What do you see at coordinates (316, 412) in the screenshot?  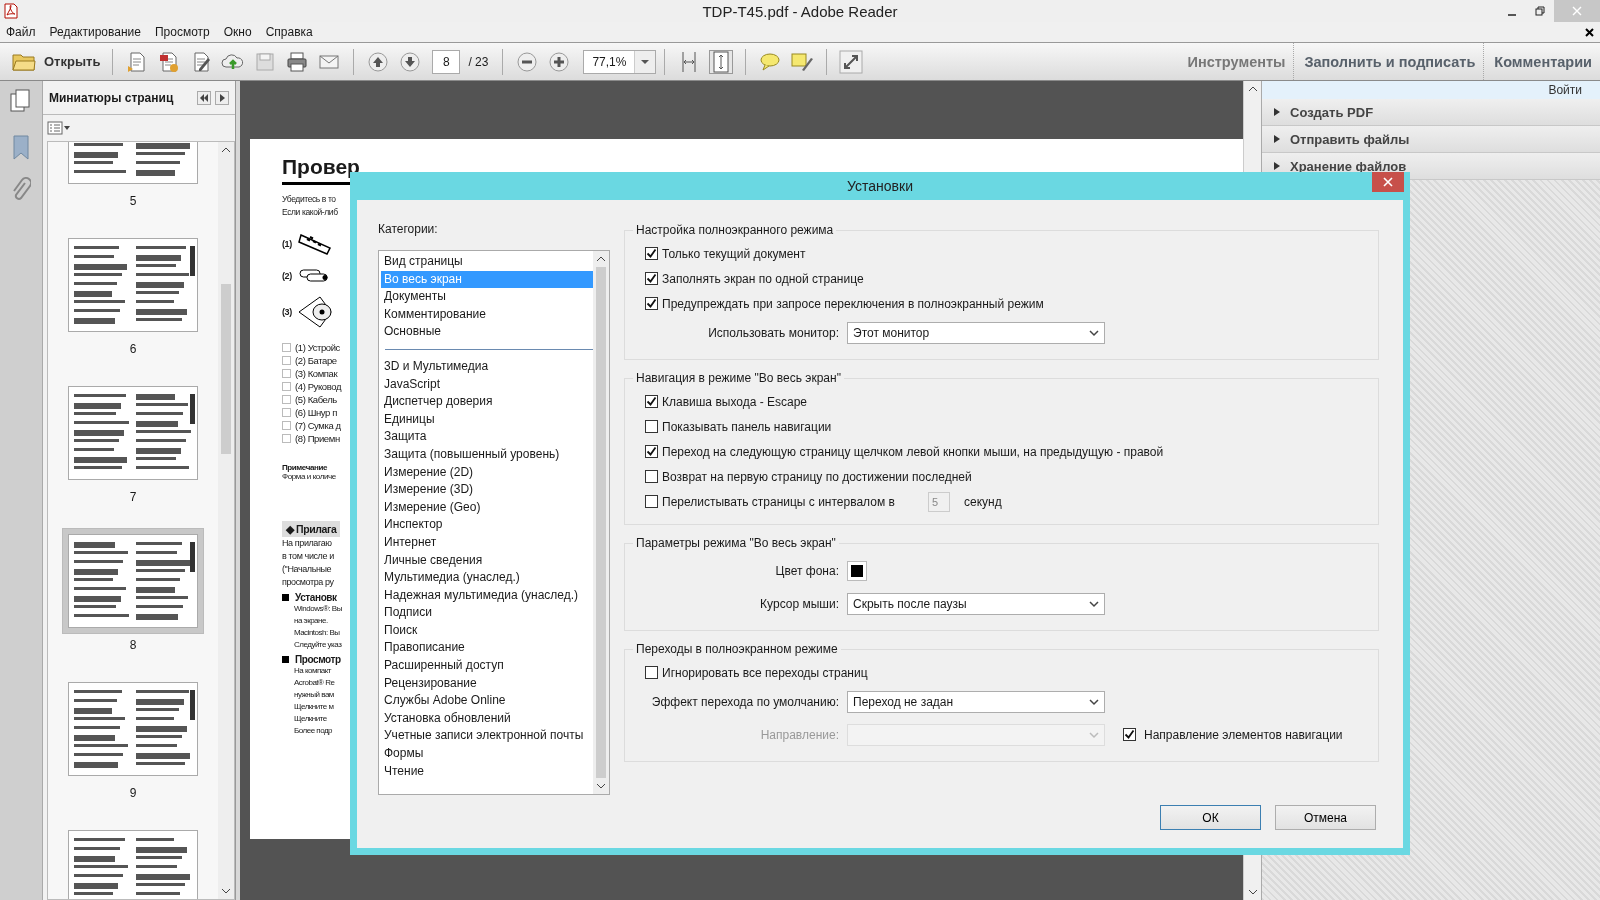 I see `document-text: (6) Шнур п` at bounding box center [316, 412].